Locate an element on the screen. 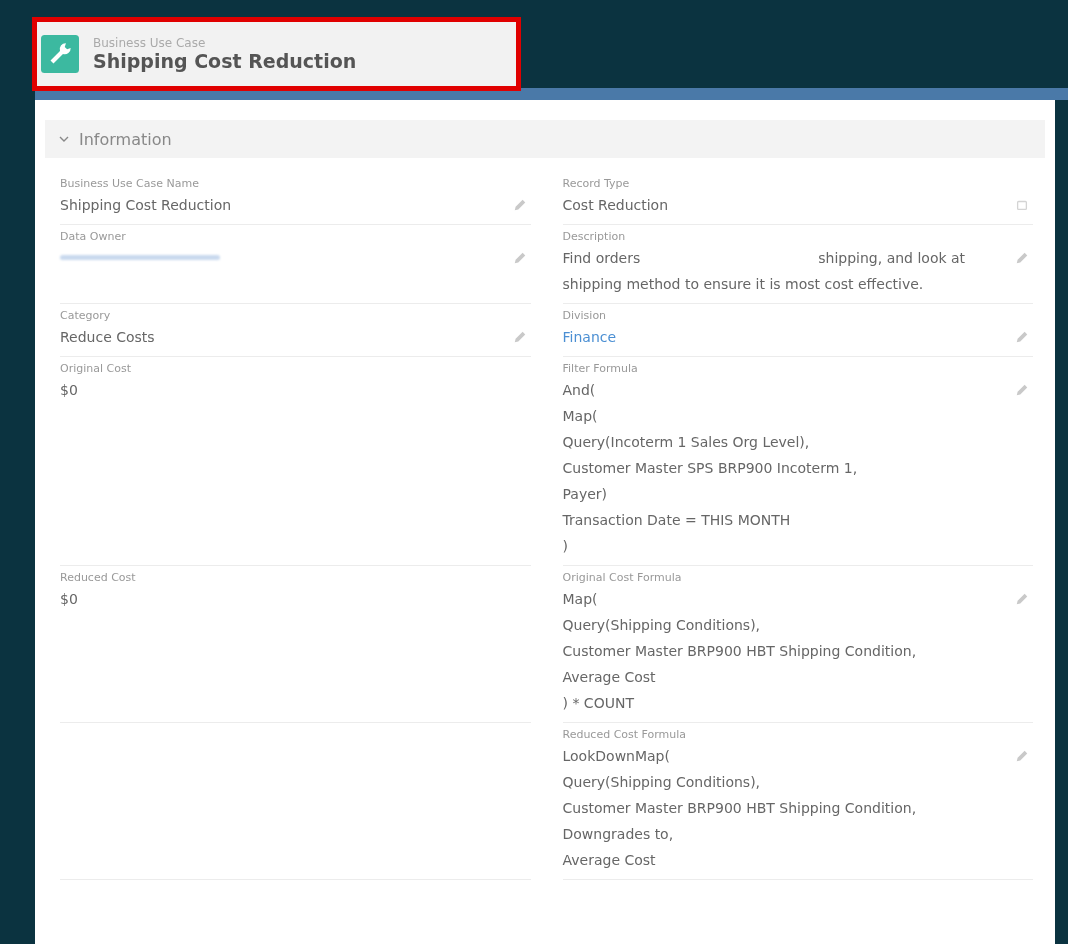 The height and width of the screenshot is (944, 1068). field-link: Finance is located at coordinates (767, 337).